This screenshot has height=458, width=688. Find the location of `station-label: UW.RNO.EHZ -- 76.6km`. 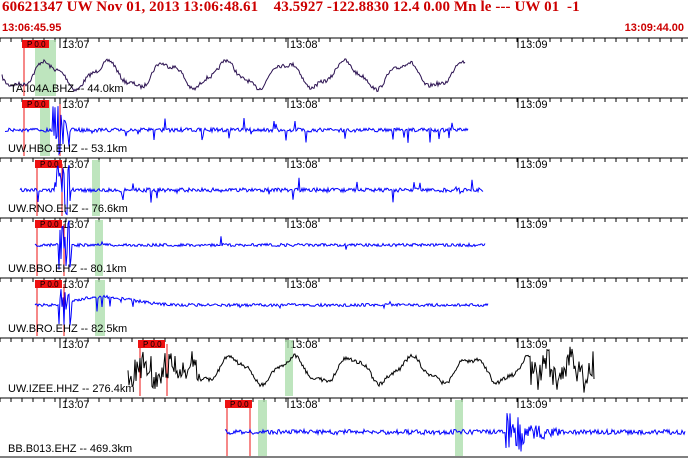

station-label: UW.RNO.EHZ -- 76.6km is located at coordinates (68, 209).